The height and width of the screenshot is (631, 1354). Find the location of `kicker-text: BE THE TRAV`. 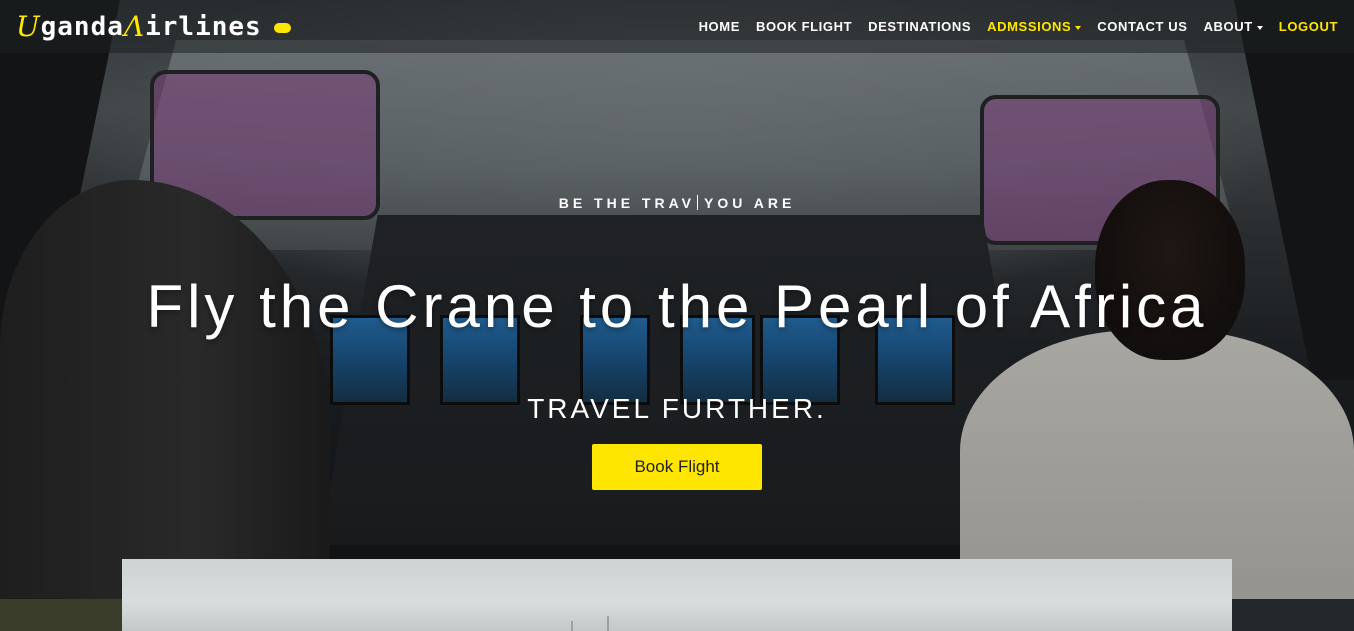

kicker-text: BE THE TRAV is located at coordinates (627, 203).